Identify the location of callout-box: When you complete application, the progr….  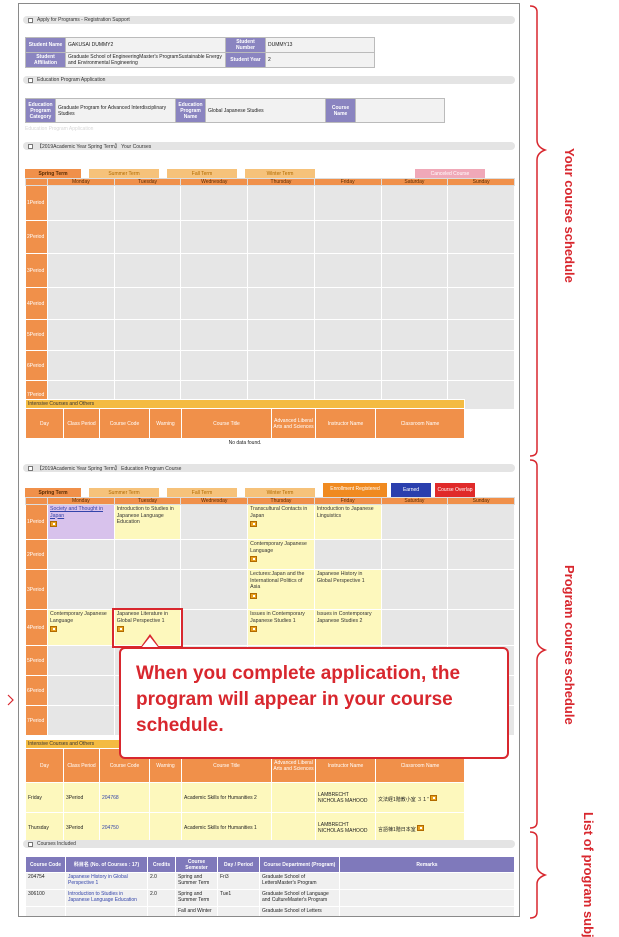
(314, 703).